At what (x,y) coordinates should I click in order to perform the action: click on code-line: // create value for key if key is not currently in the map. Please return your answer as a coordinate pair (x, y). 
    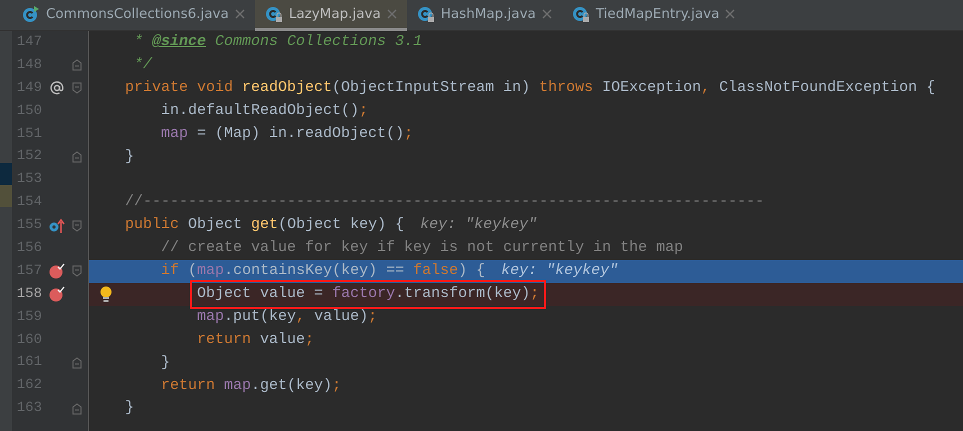
    Looking at the image, I should click on (422, 248).